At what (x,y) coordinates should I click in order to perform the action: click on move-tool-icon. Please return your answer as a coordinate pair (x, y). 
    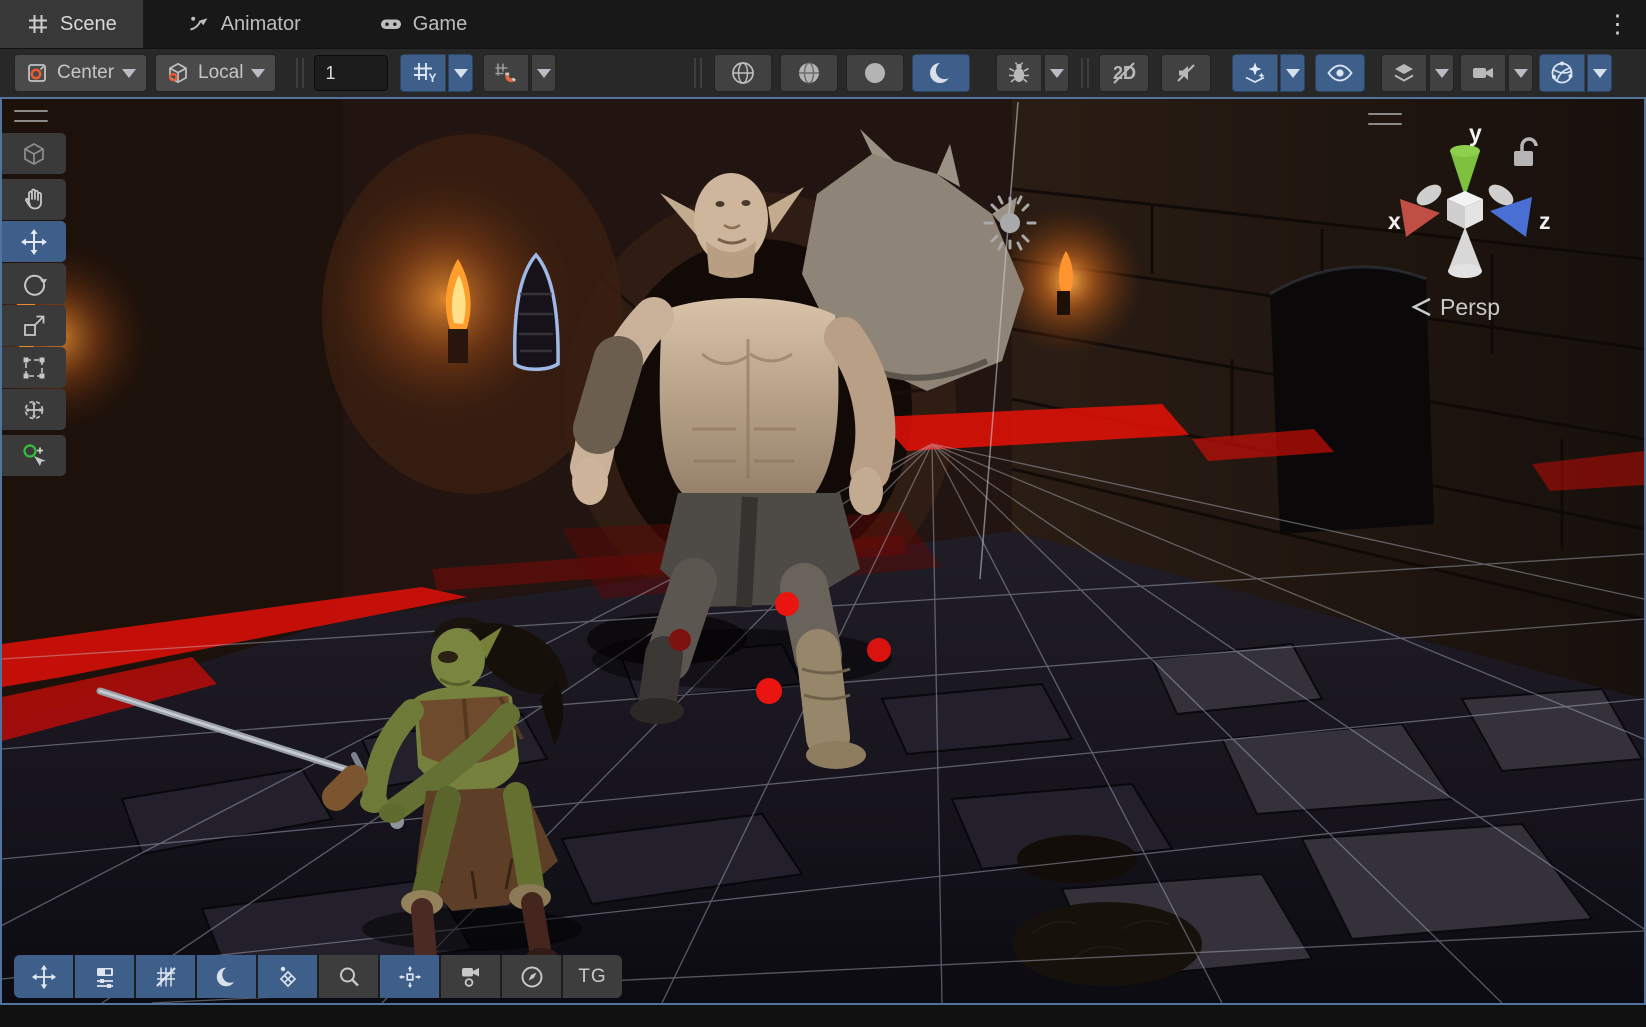
    Looking at the image, I should click on (43, 976).